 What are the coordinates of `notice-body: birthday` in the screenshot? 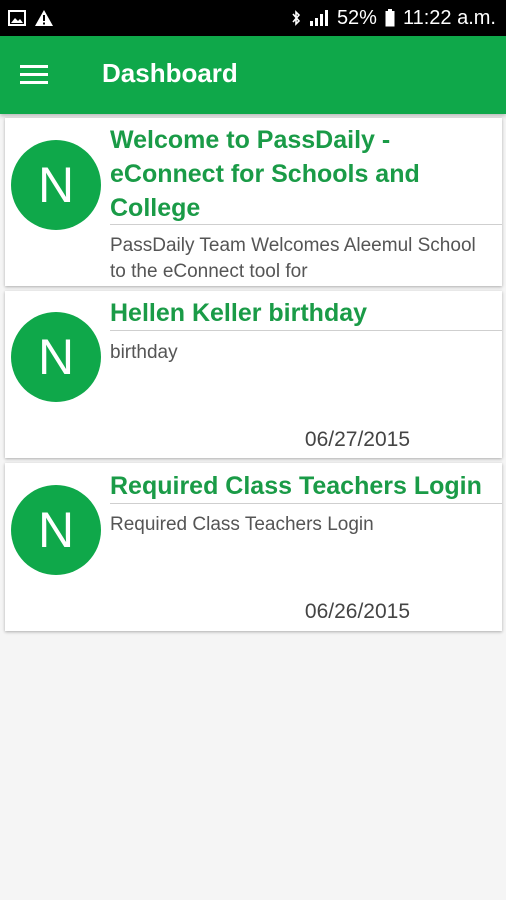 It's located at (144, 352).